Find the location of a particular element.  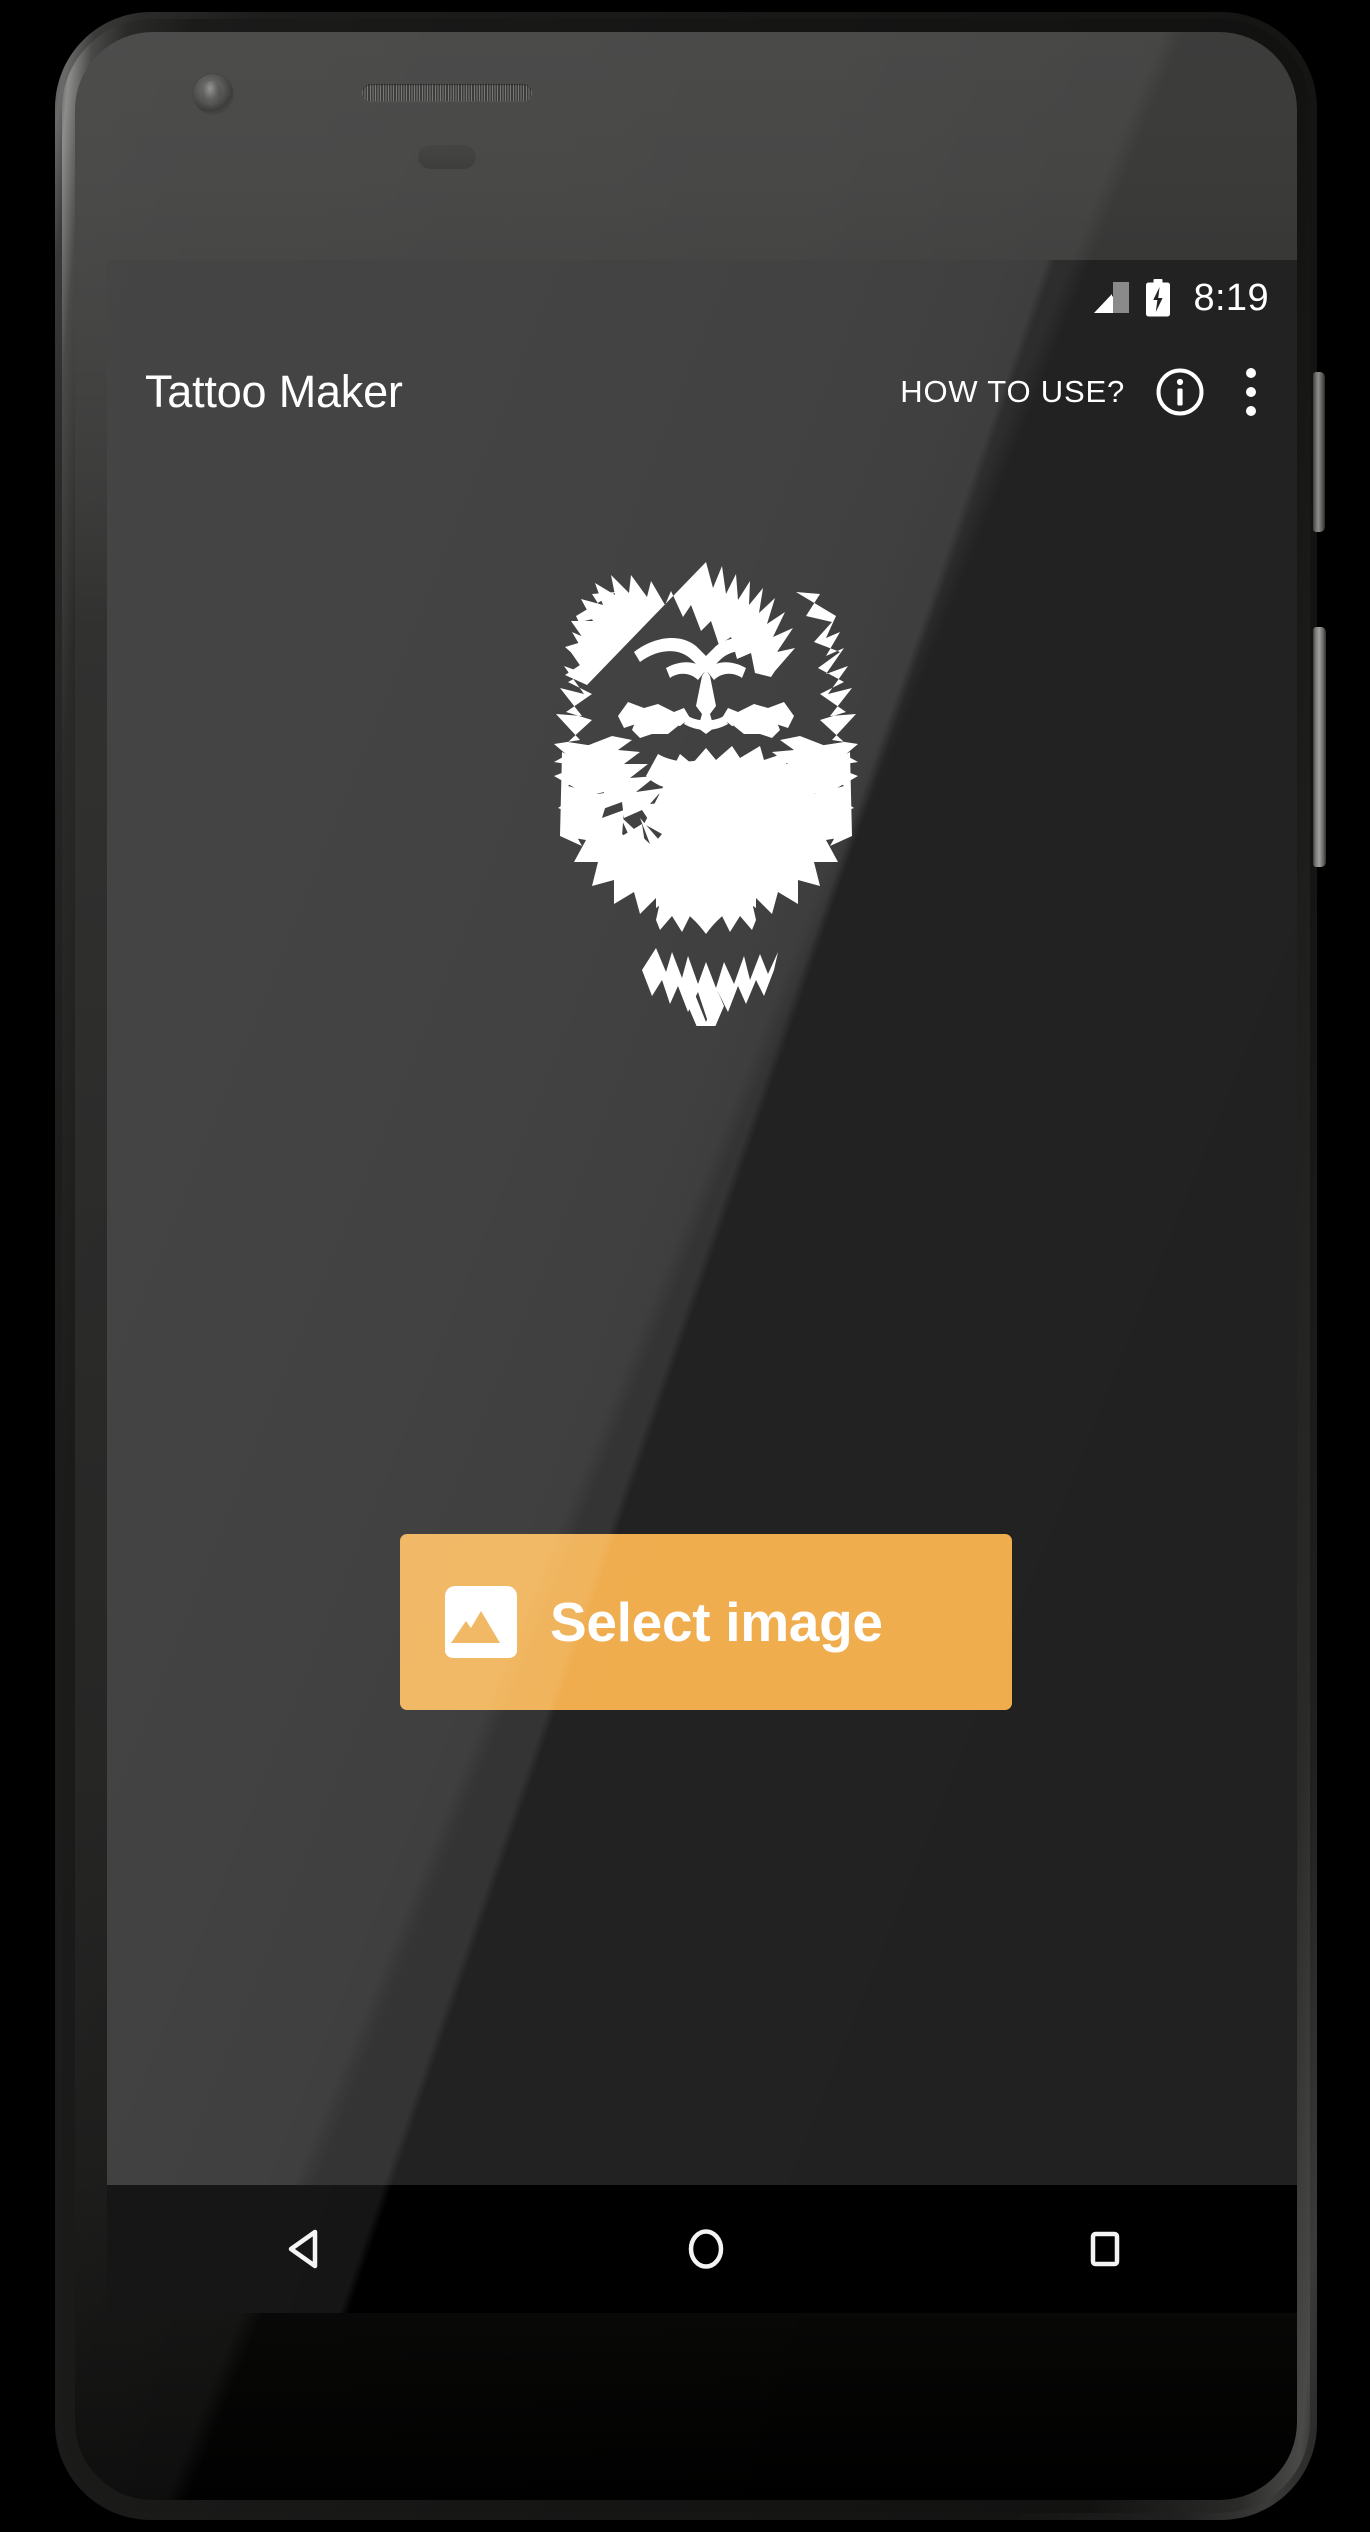

overflow-menu-button is located at coordinates (1251, 392).